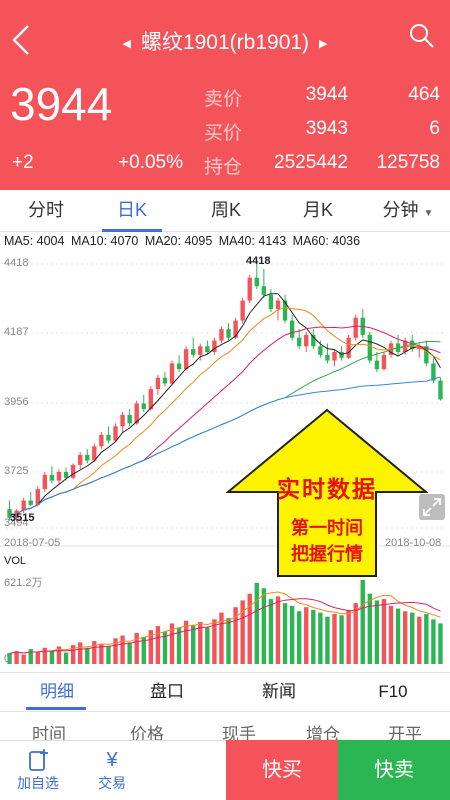 This screenshot has width=450, height=800. What do you see at coordinates (311, 162) in the screenshot?
I see `open-interest: 2525442` at bounding box center [311, 162].